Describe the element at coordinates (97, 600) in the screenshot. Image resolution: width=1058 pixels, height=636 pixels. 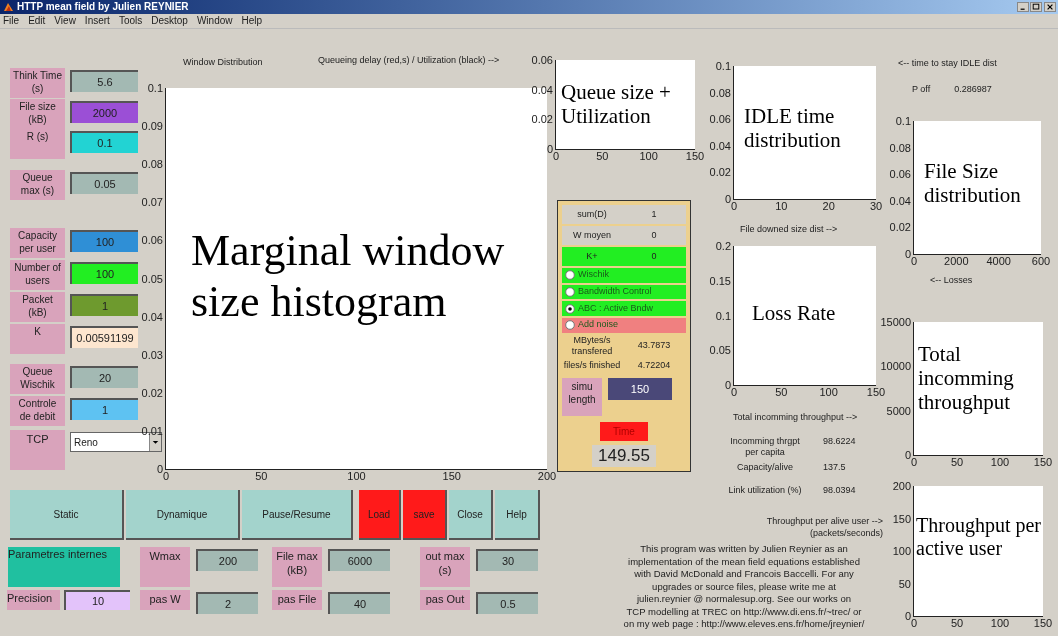
I see `value-field: 10` at that location.